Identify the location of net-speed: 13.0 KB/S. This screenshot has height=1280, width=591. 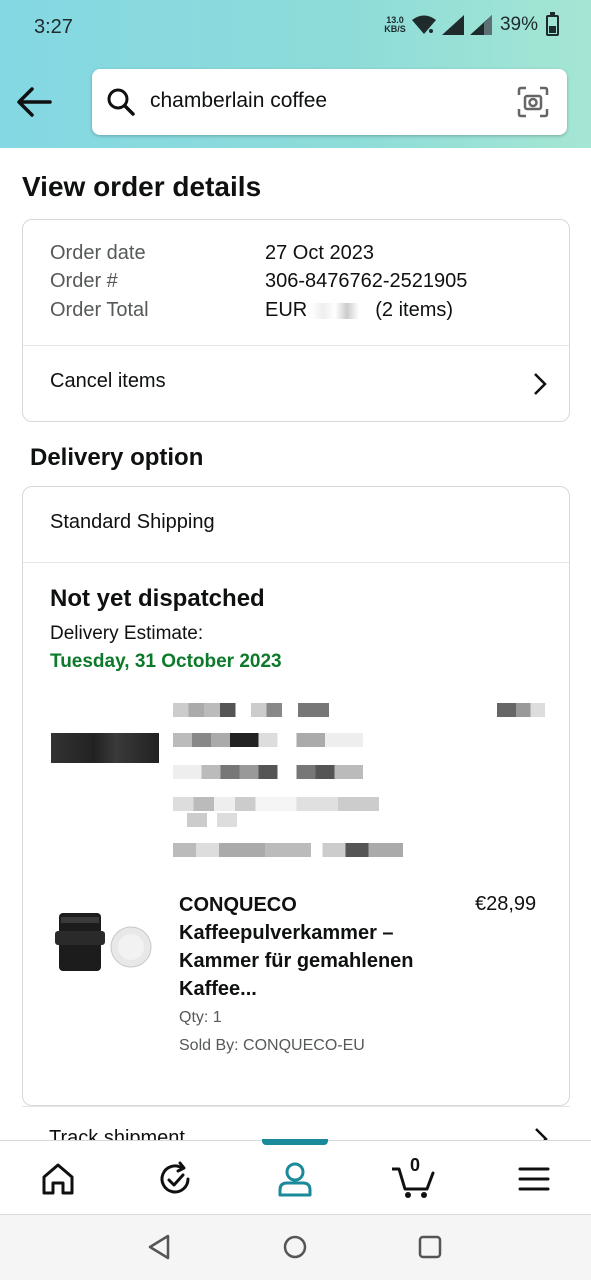
(395, 24).